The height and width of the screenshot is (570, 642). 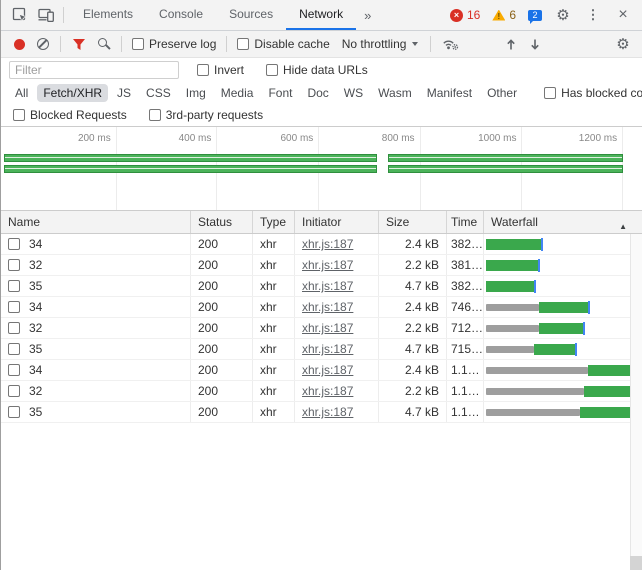 What do you see at coordinates (563, 15) in the screenshot?
I see `settings-gear-icon` at bounding box center [563, 15].